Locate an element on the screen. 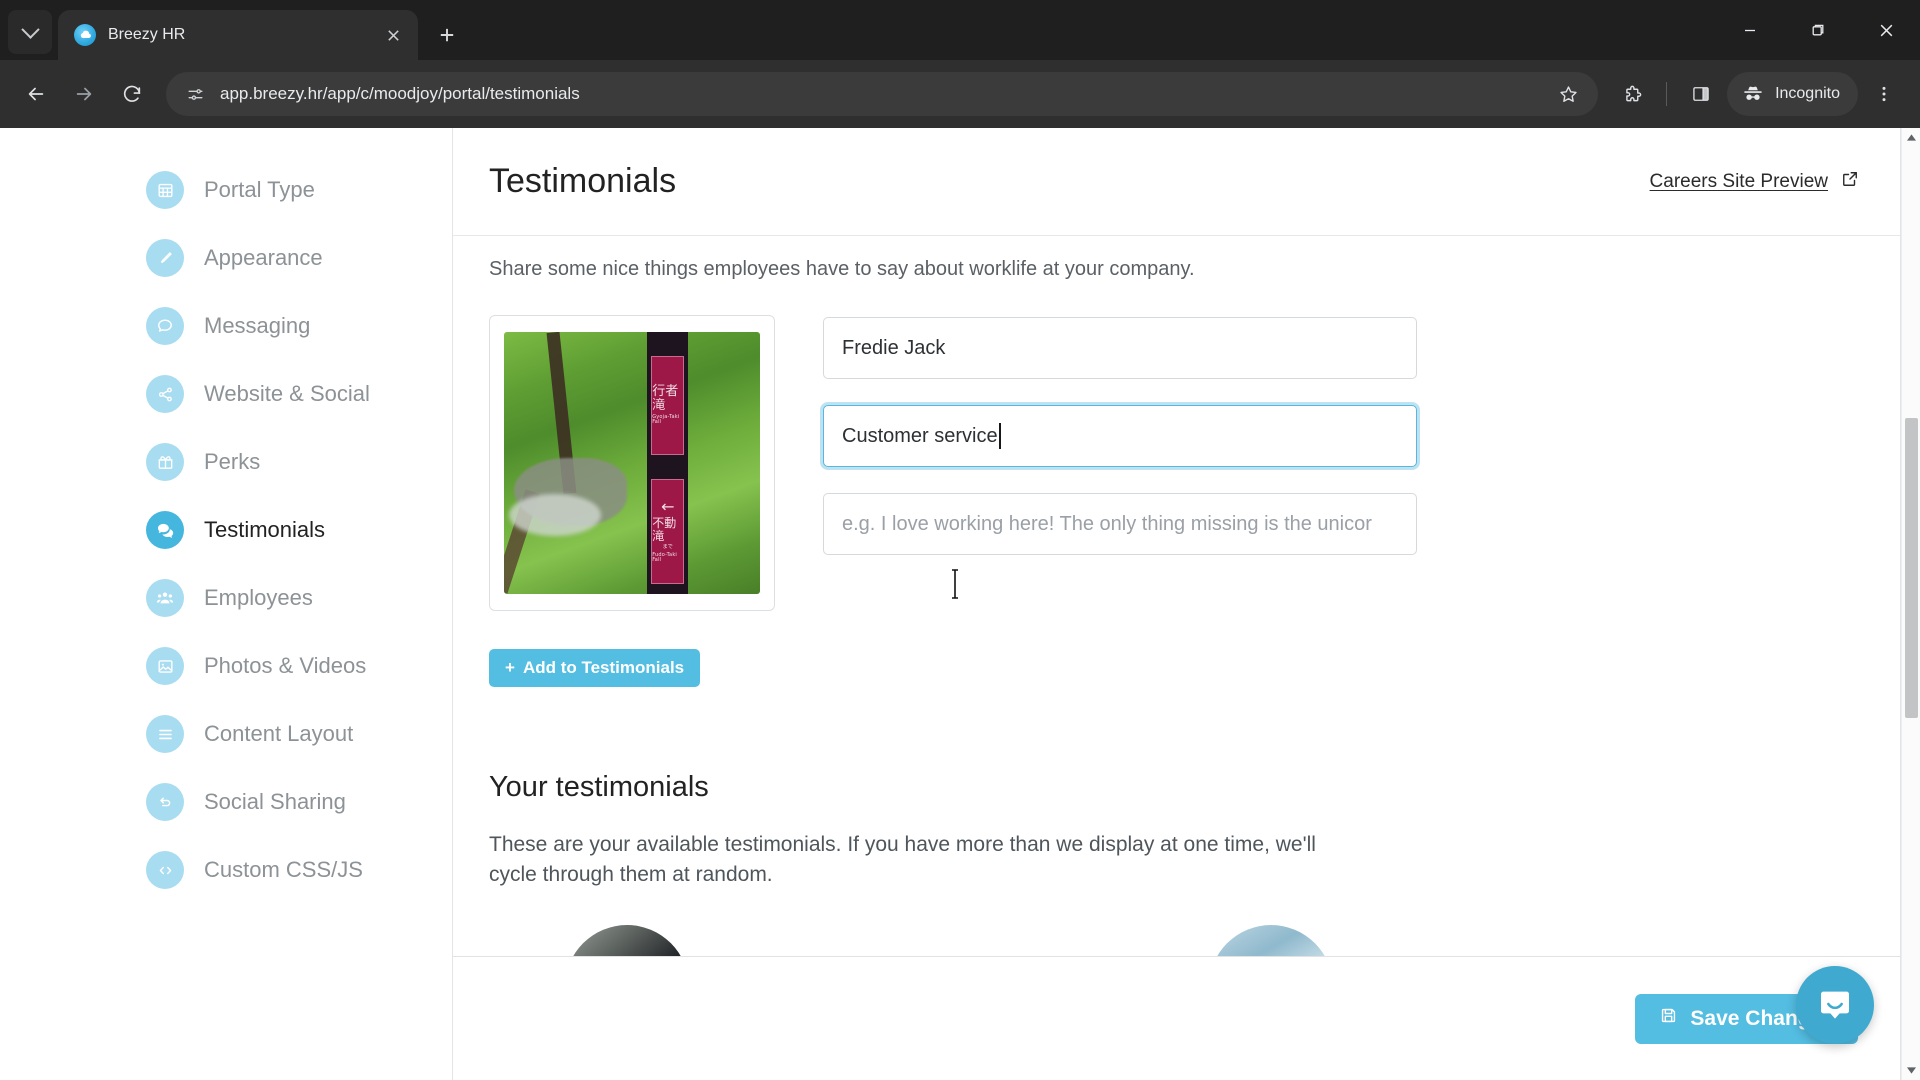  sidebar-item-label: Photos & Videos is located at coordinates (285, 665).